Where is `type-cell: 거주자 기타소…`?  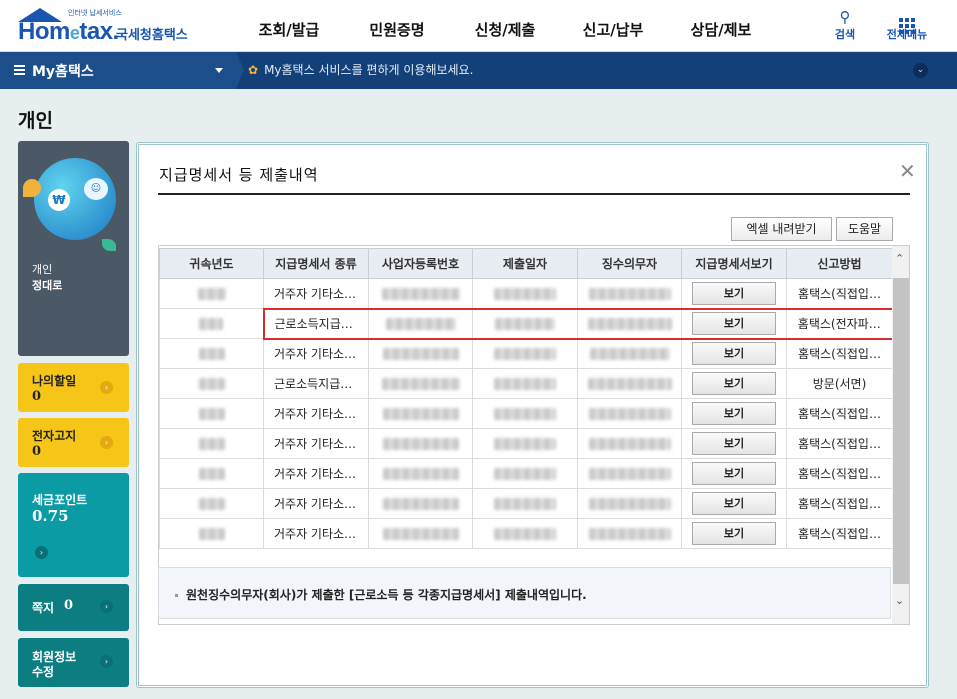 type-cell: 거주자 기타소… is located at coordinates (316, 353).